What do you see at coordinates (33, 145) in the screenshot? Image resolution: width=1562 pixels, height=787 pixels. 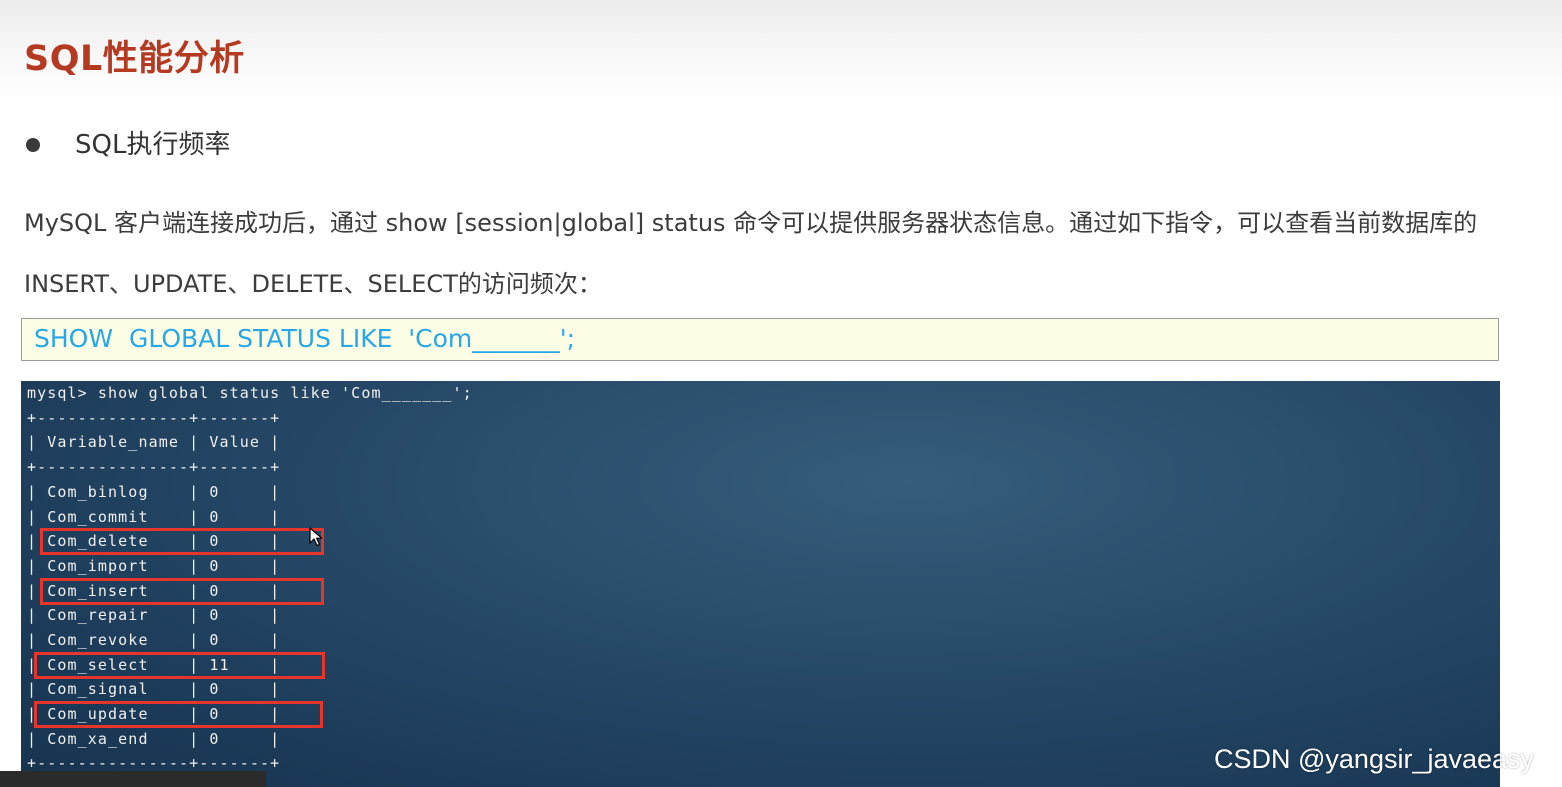 I see `bullet-dot-icon` at bounding box center [33, 145].